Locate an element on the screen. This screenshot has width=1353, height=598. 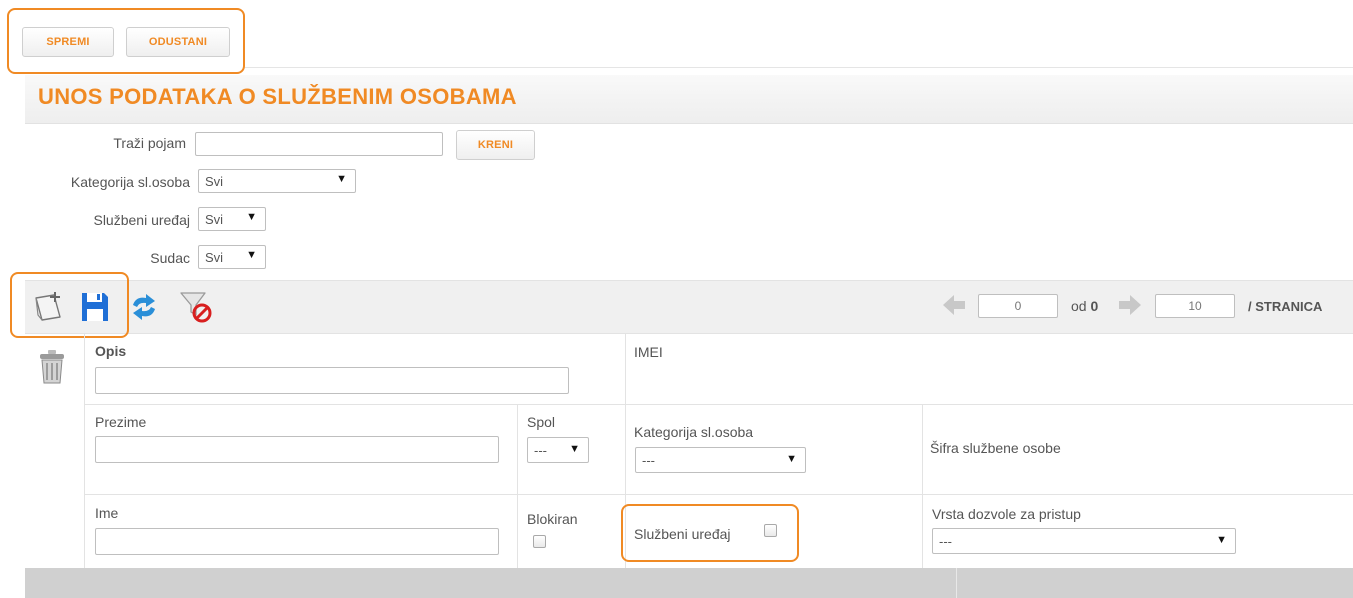
device-label: Službeni uređaj is located at coordinates (141, 220).